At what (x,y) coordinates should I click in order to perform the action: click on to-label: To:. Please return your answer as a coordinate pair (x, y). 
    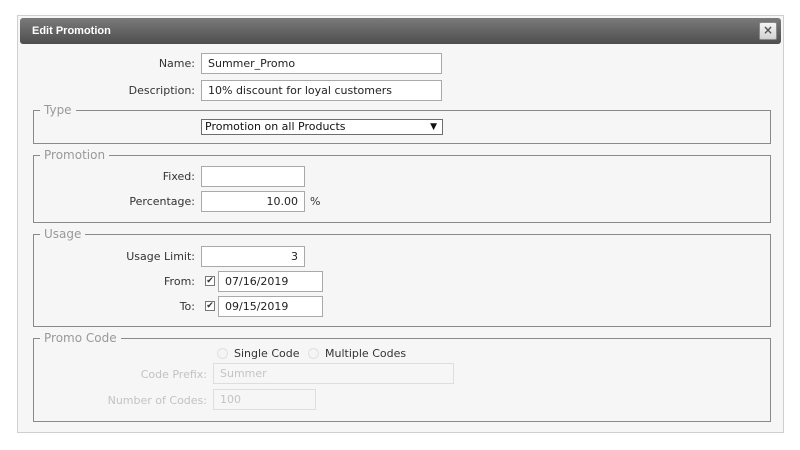
    Looking at the image, I should click on (187, 306).